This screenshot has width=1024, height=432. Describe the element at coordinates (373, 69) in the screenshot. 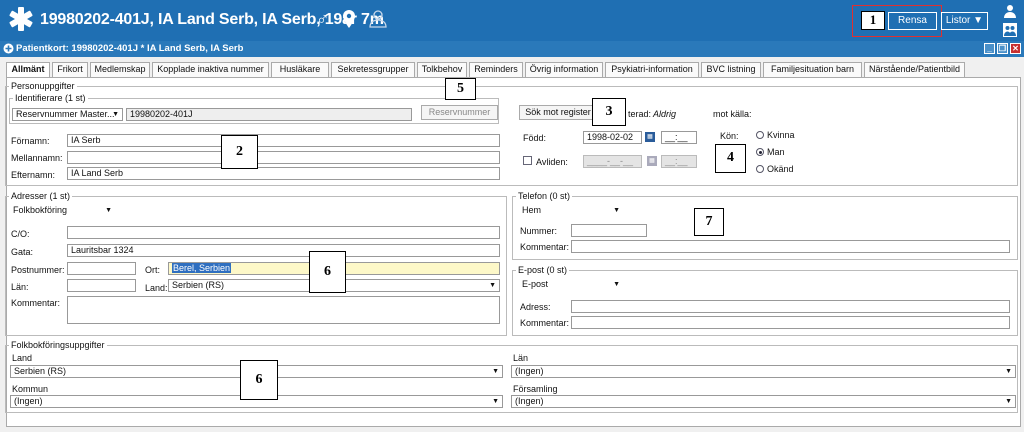

I see `tab-sekretessgrupper: Sekretessgrupper` at that location.